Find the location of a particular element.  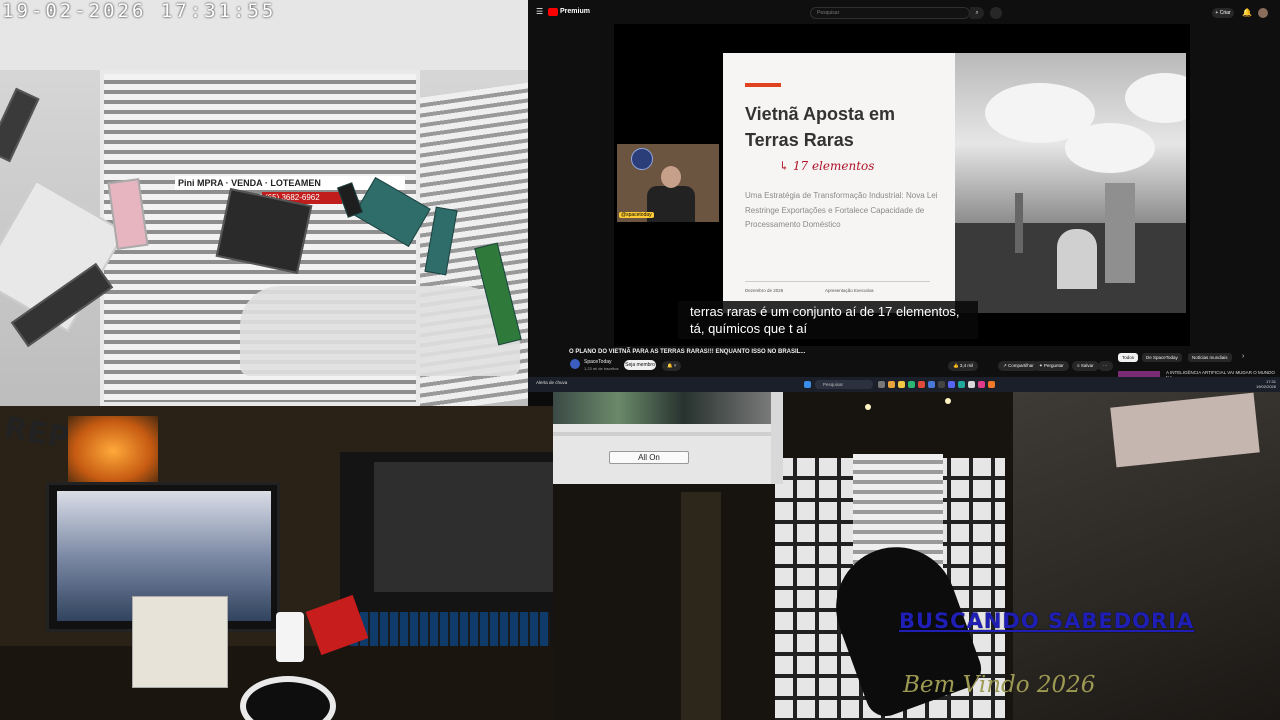

search-input: Pesquisar is located at coordinates (890, 13).